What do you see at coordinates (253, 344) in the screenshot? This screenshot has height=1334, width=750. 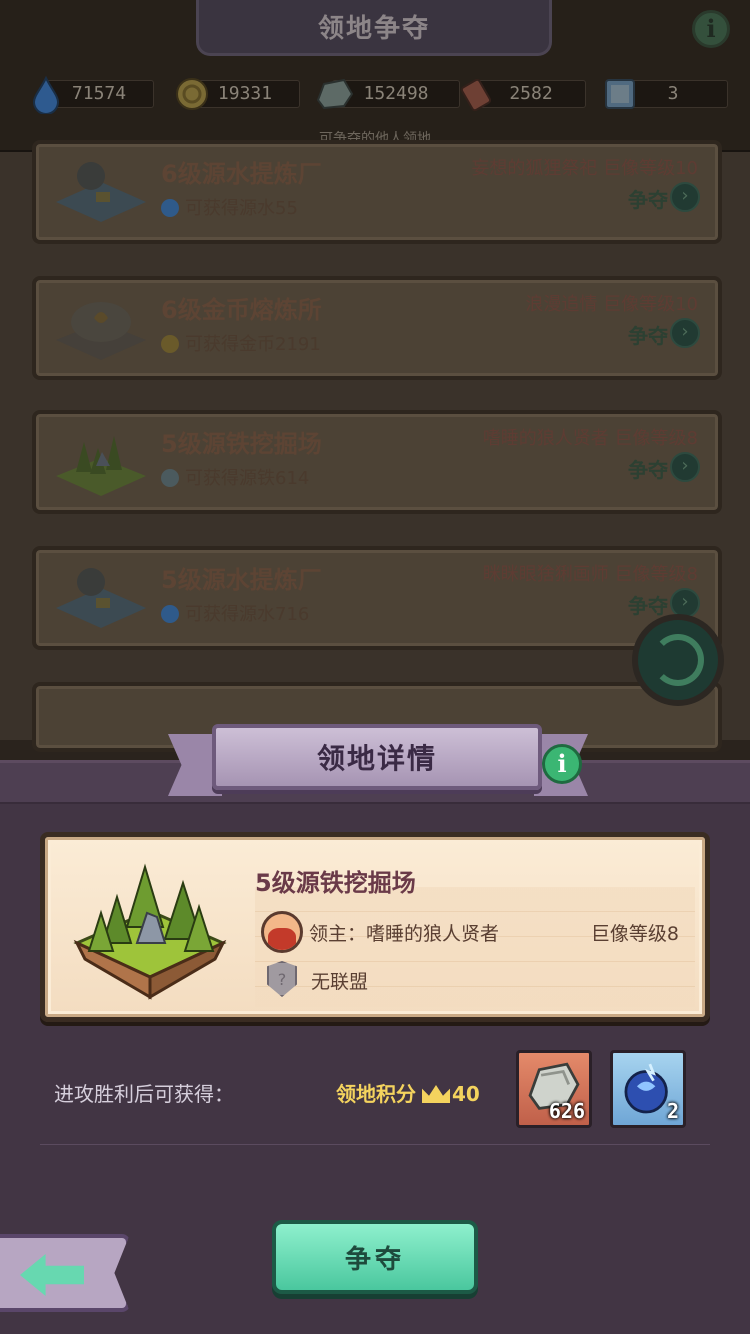 I see `territory-gain-text: 可获得金币2191` at bounding box center [253, 344].